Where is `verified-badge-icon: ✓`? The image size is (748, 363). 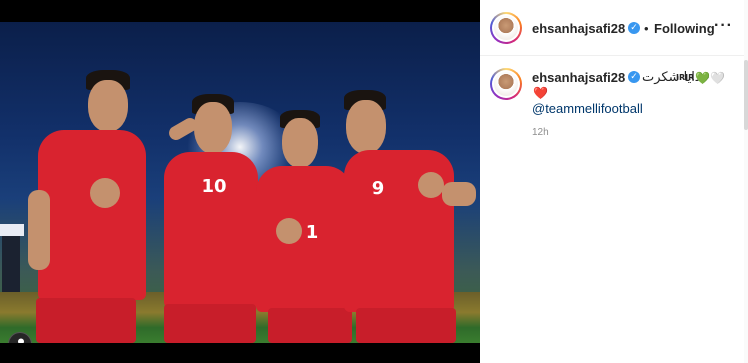
verified-badge-icon: ✓ is located at coordinates (634, 28).